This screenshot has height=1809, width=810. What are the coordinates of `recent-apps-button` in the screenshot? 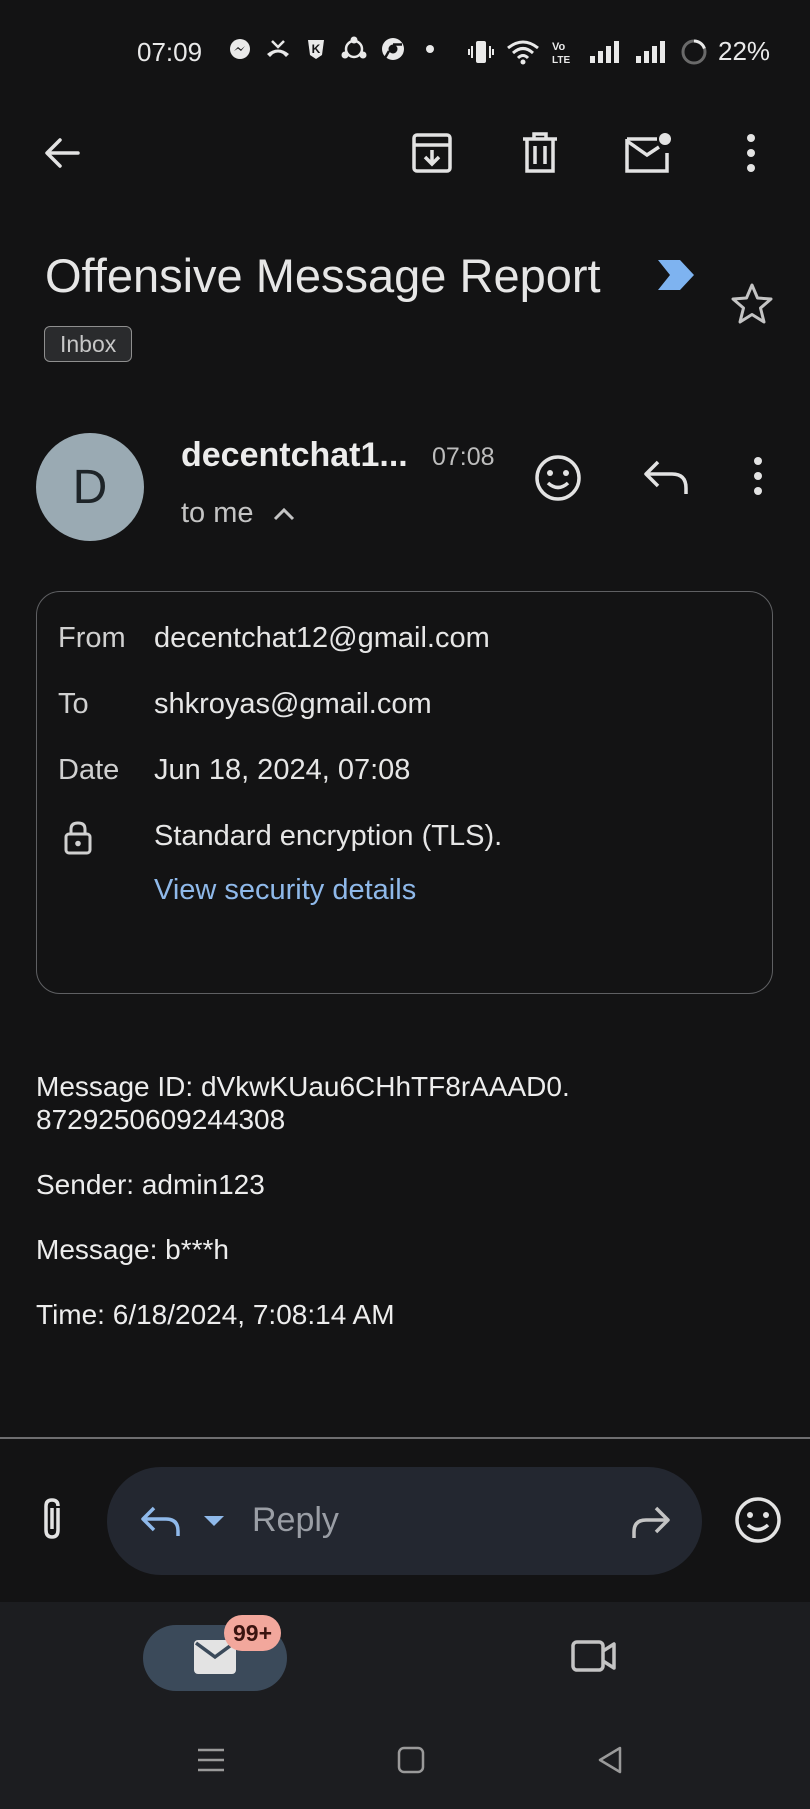 It's located at (211, 1760).